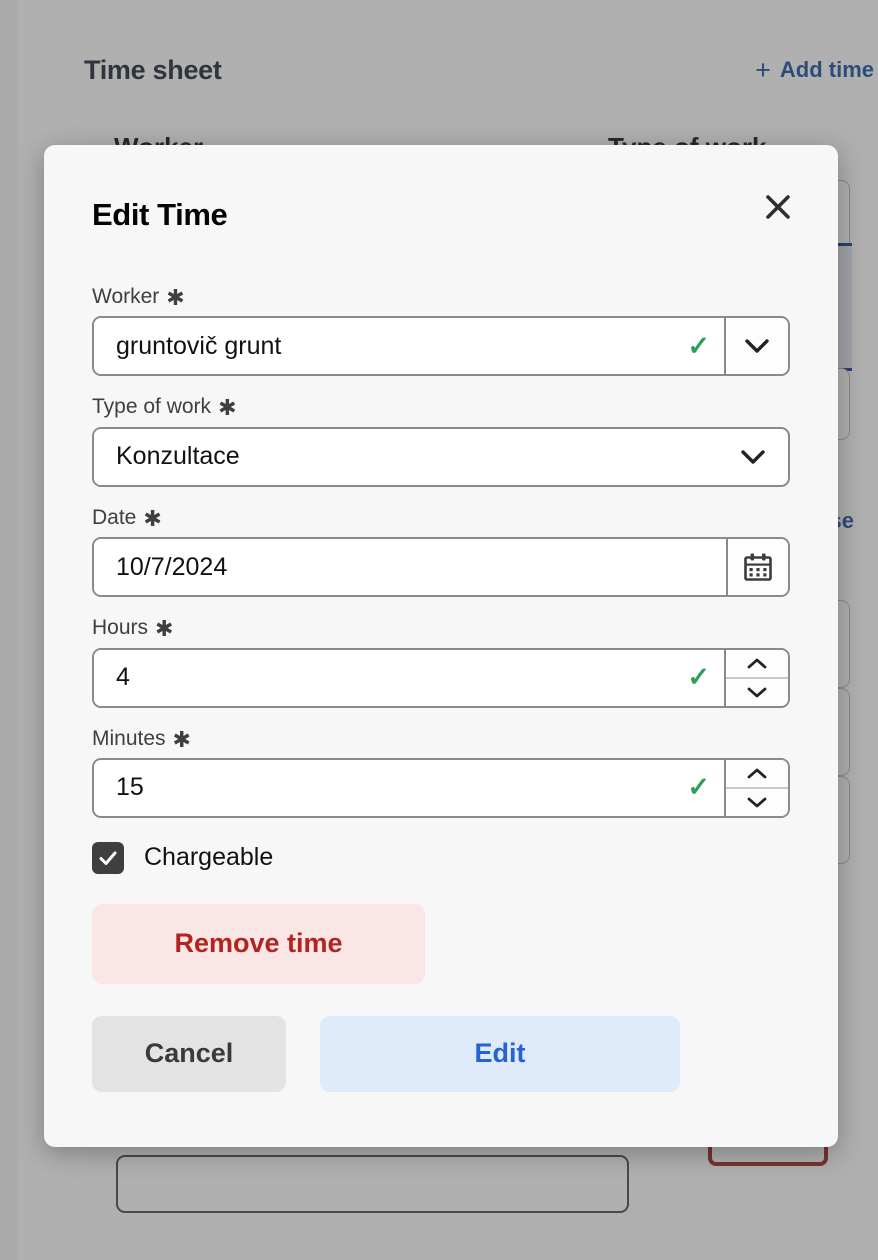 The height and width of the screenshot is (1260, 878). I want to click on minutes-increment-button, so click(757, 774).